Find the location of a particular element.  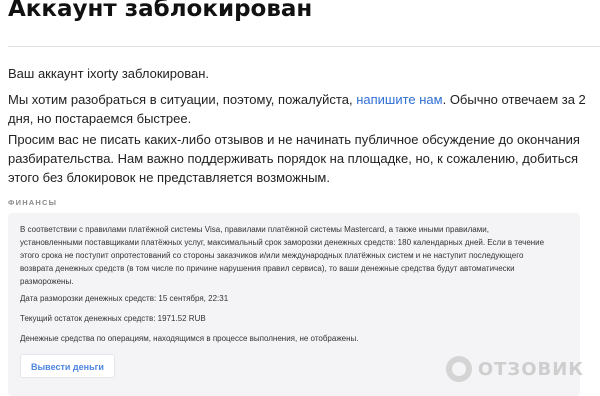

watermark: ОТЗОВИК is located at coordinates (514, 369).